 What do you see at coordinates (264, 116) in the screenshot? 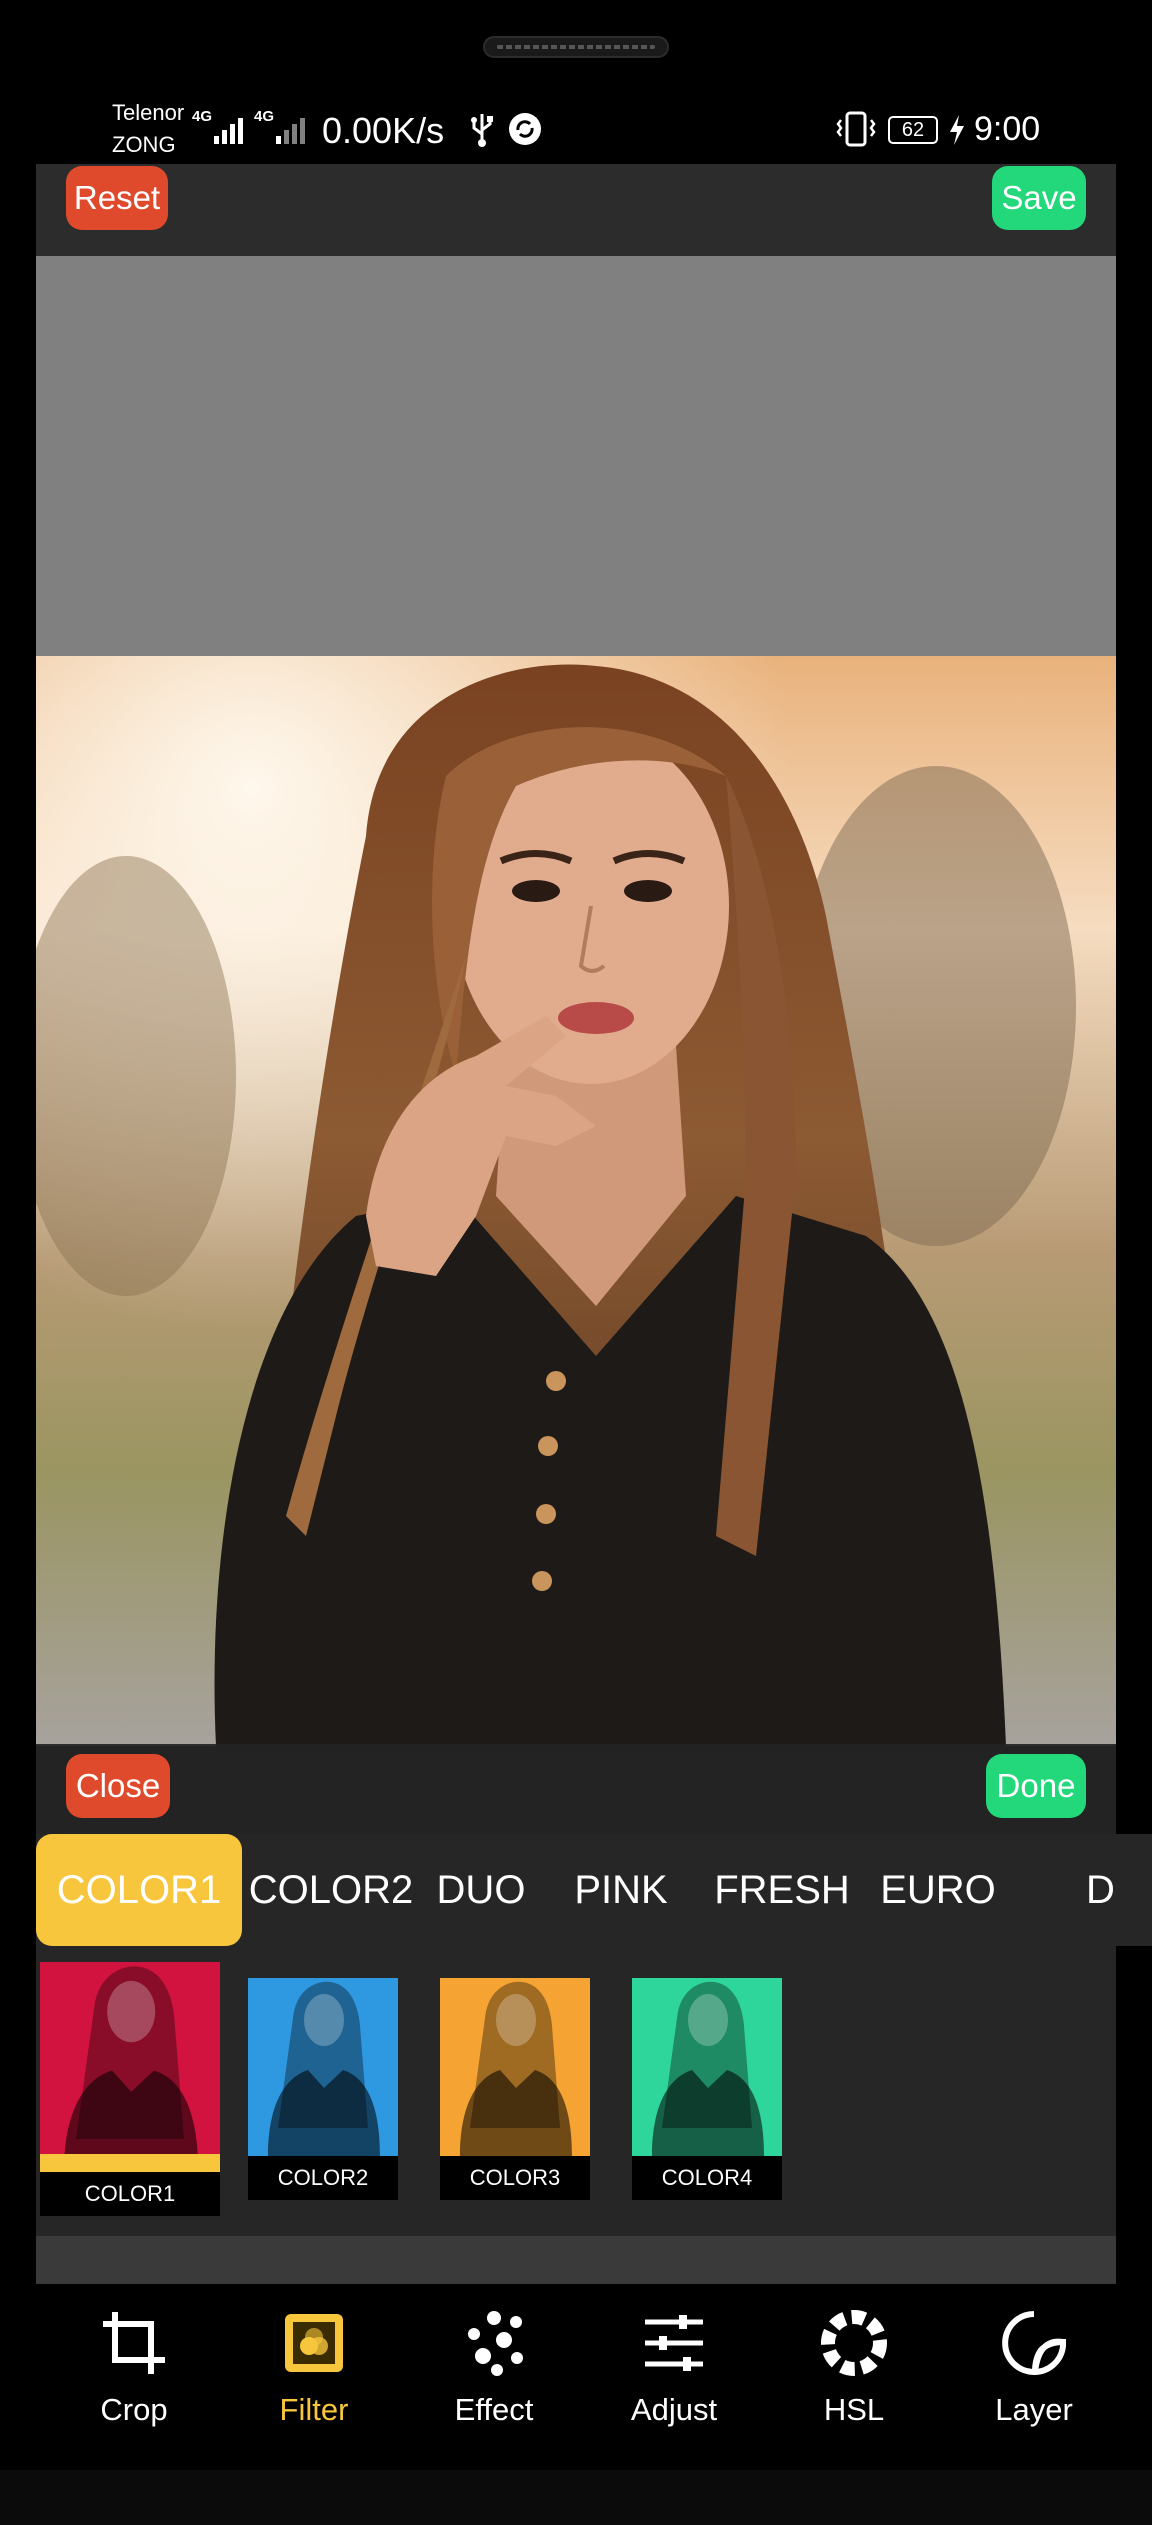
I see `network-type-2: 4G` at bounding box center [264, 116].